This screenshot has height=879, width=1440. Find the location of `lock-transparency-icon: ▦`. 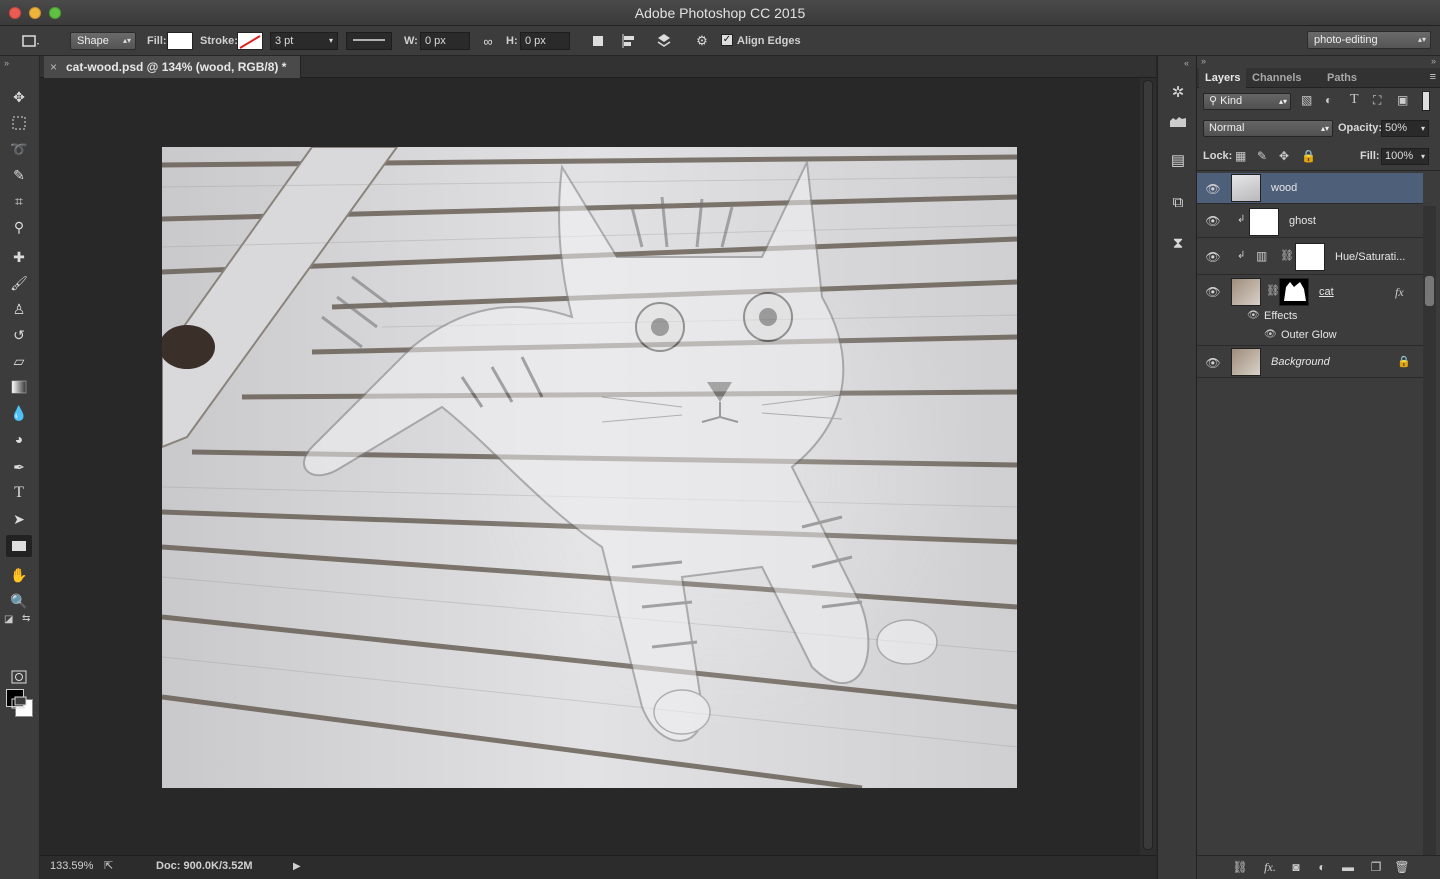

lock-transparency-icon: ▦ is located at coordinates (1240, 156).